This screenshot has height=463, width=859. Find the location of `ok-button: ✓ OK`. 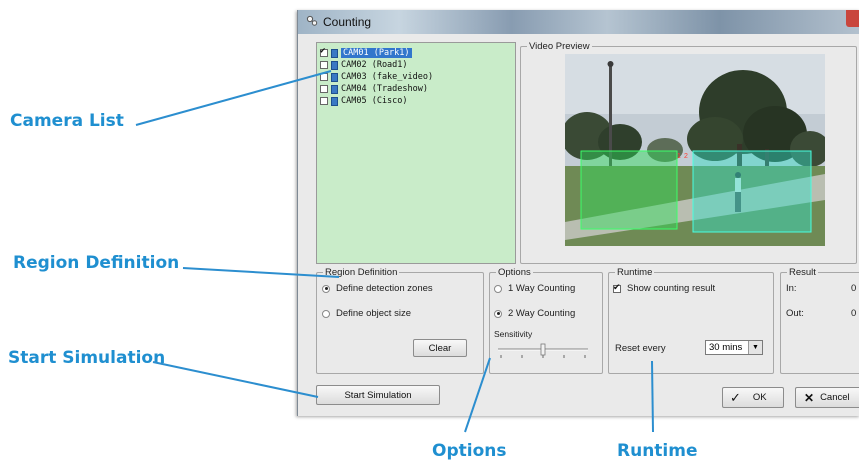

ok-button: ✓ OK is located at coordinates (753, 397).